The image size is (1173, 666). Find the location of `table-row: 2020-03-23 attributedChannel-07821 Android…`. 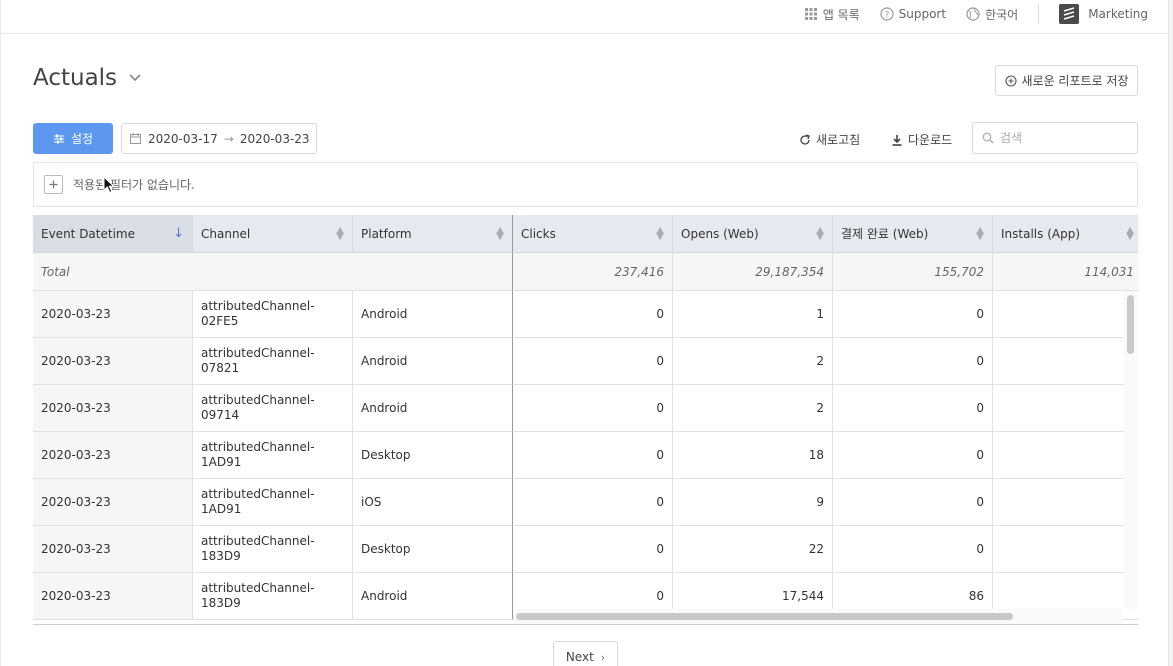

table-row: 2020-03-23 attributedChannel-07821 Android… is located at coordinates (585, 361).